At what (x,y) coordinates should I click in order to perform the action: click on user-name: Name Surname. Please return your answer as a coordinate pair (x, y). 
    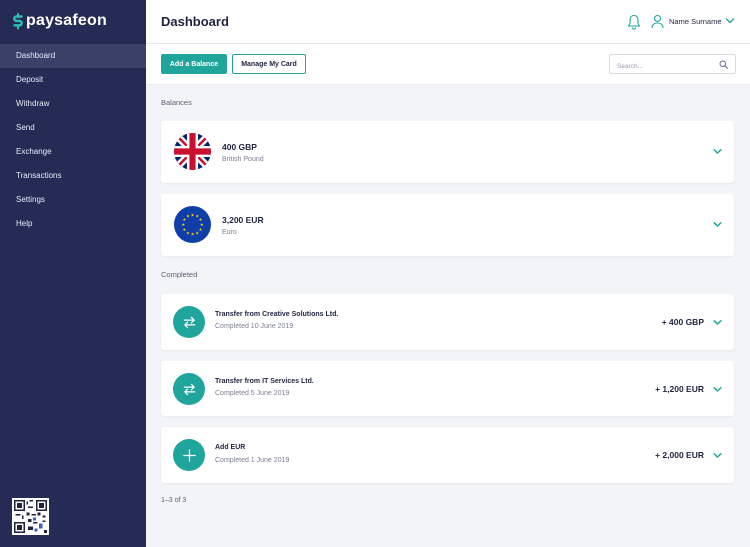
    Looking at the image, I should click on (695, 21).